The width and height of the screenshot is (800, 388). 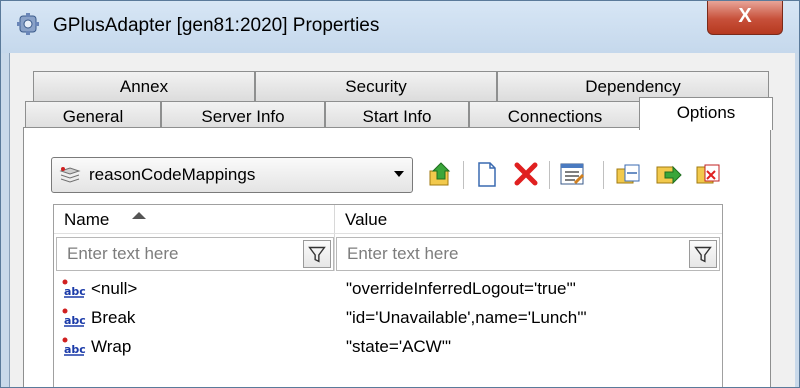 What do you see at coordinates (114, 288) in the screenshot?
I see `row-name: <null>` at bounding box center [114, 288].